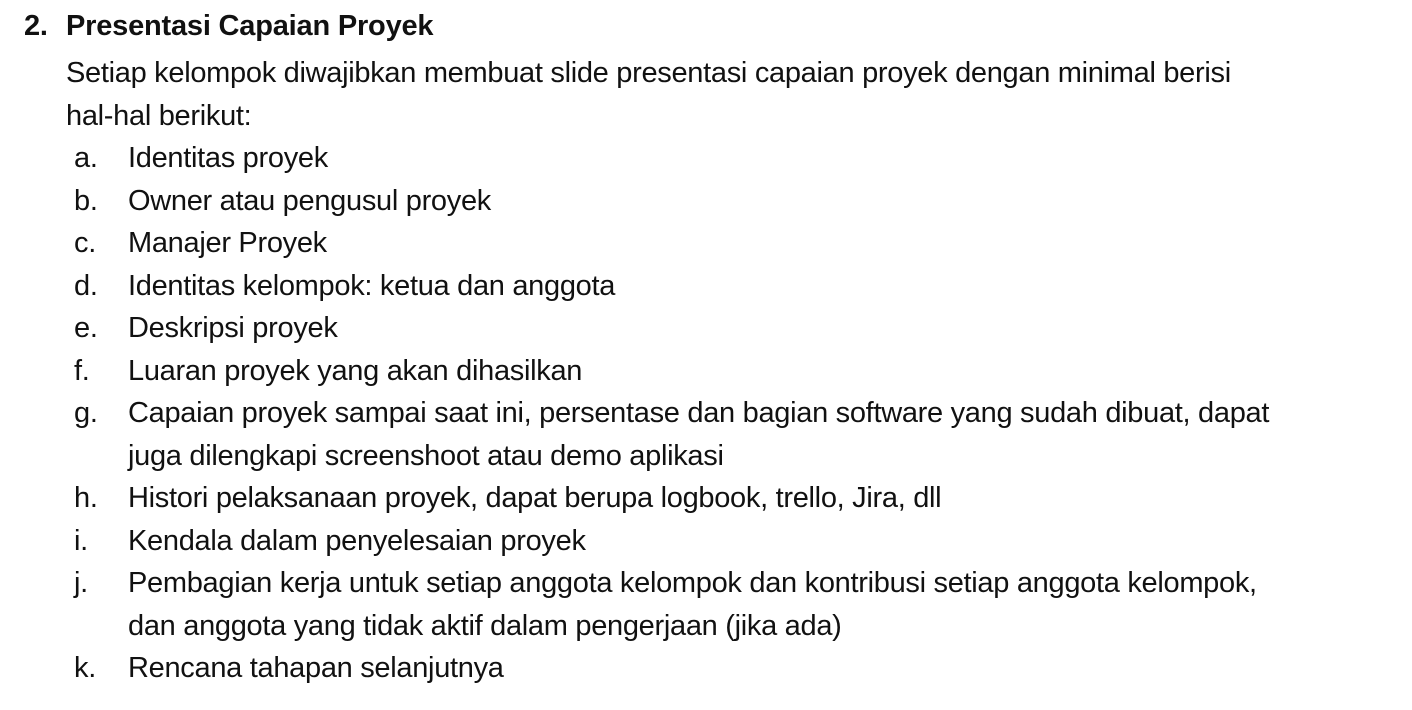 This screenshot has height=710, width=1412. I want to click on section-heading: 2. Presentasi Capaian Proyek, so click(229, 30).